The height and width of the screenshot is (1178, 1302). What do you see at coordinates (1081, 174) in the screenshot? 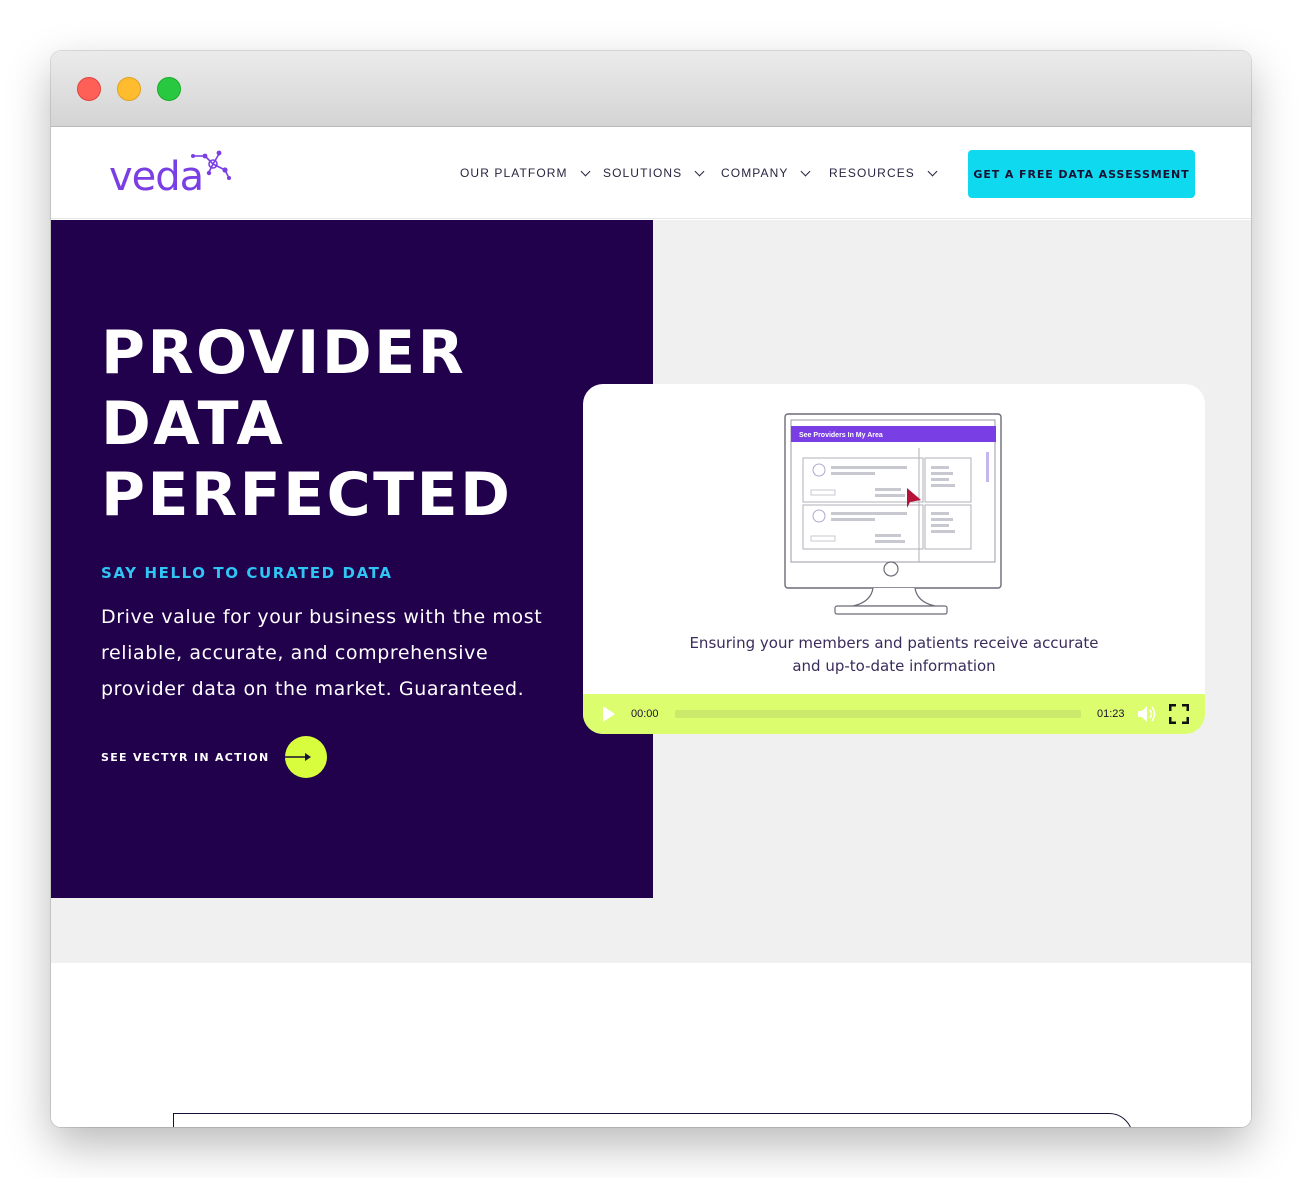
I see `free-data-assessment-button: GET A FREE DATA ASSESSMENT` at bounding box center [1081, 174].